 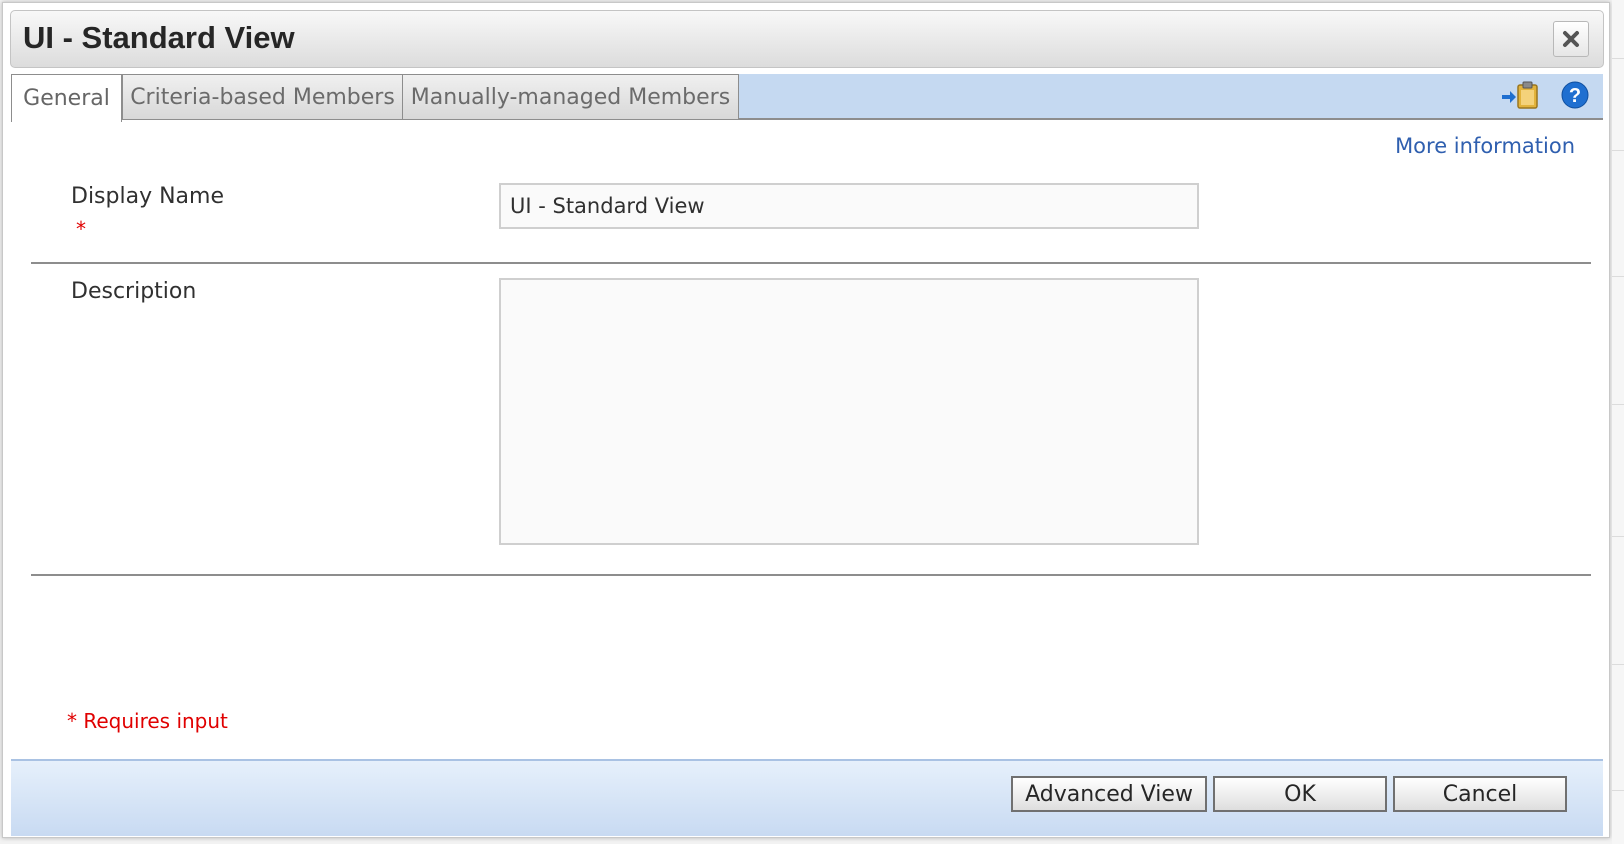 What do you see at coordinates (66, 98) in the screenshot?
I see `tab-general: General` at bounding box center [66, 98].